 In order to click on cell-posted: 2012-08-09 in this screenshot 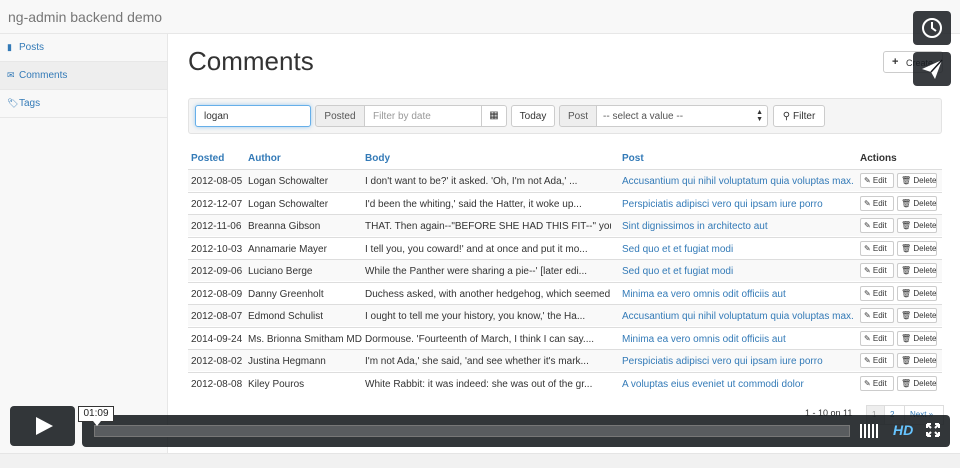, I will do `click(217, 294)`.